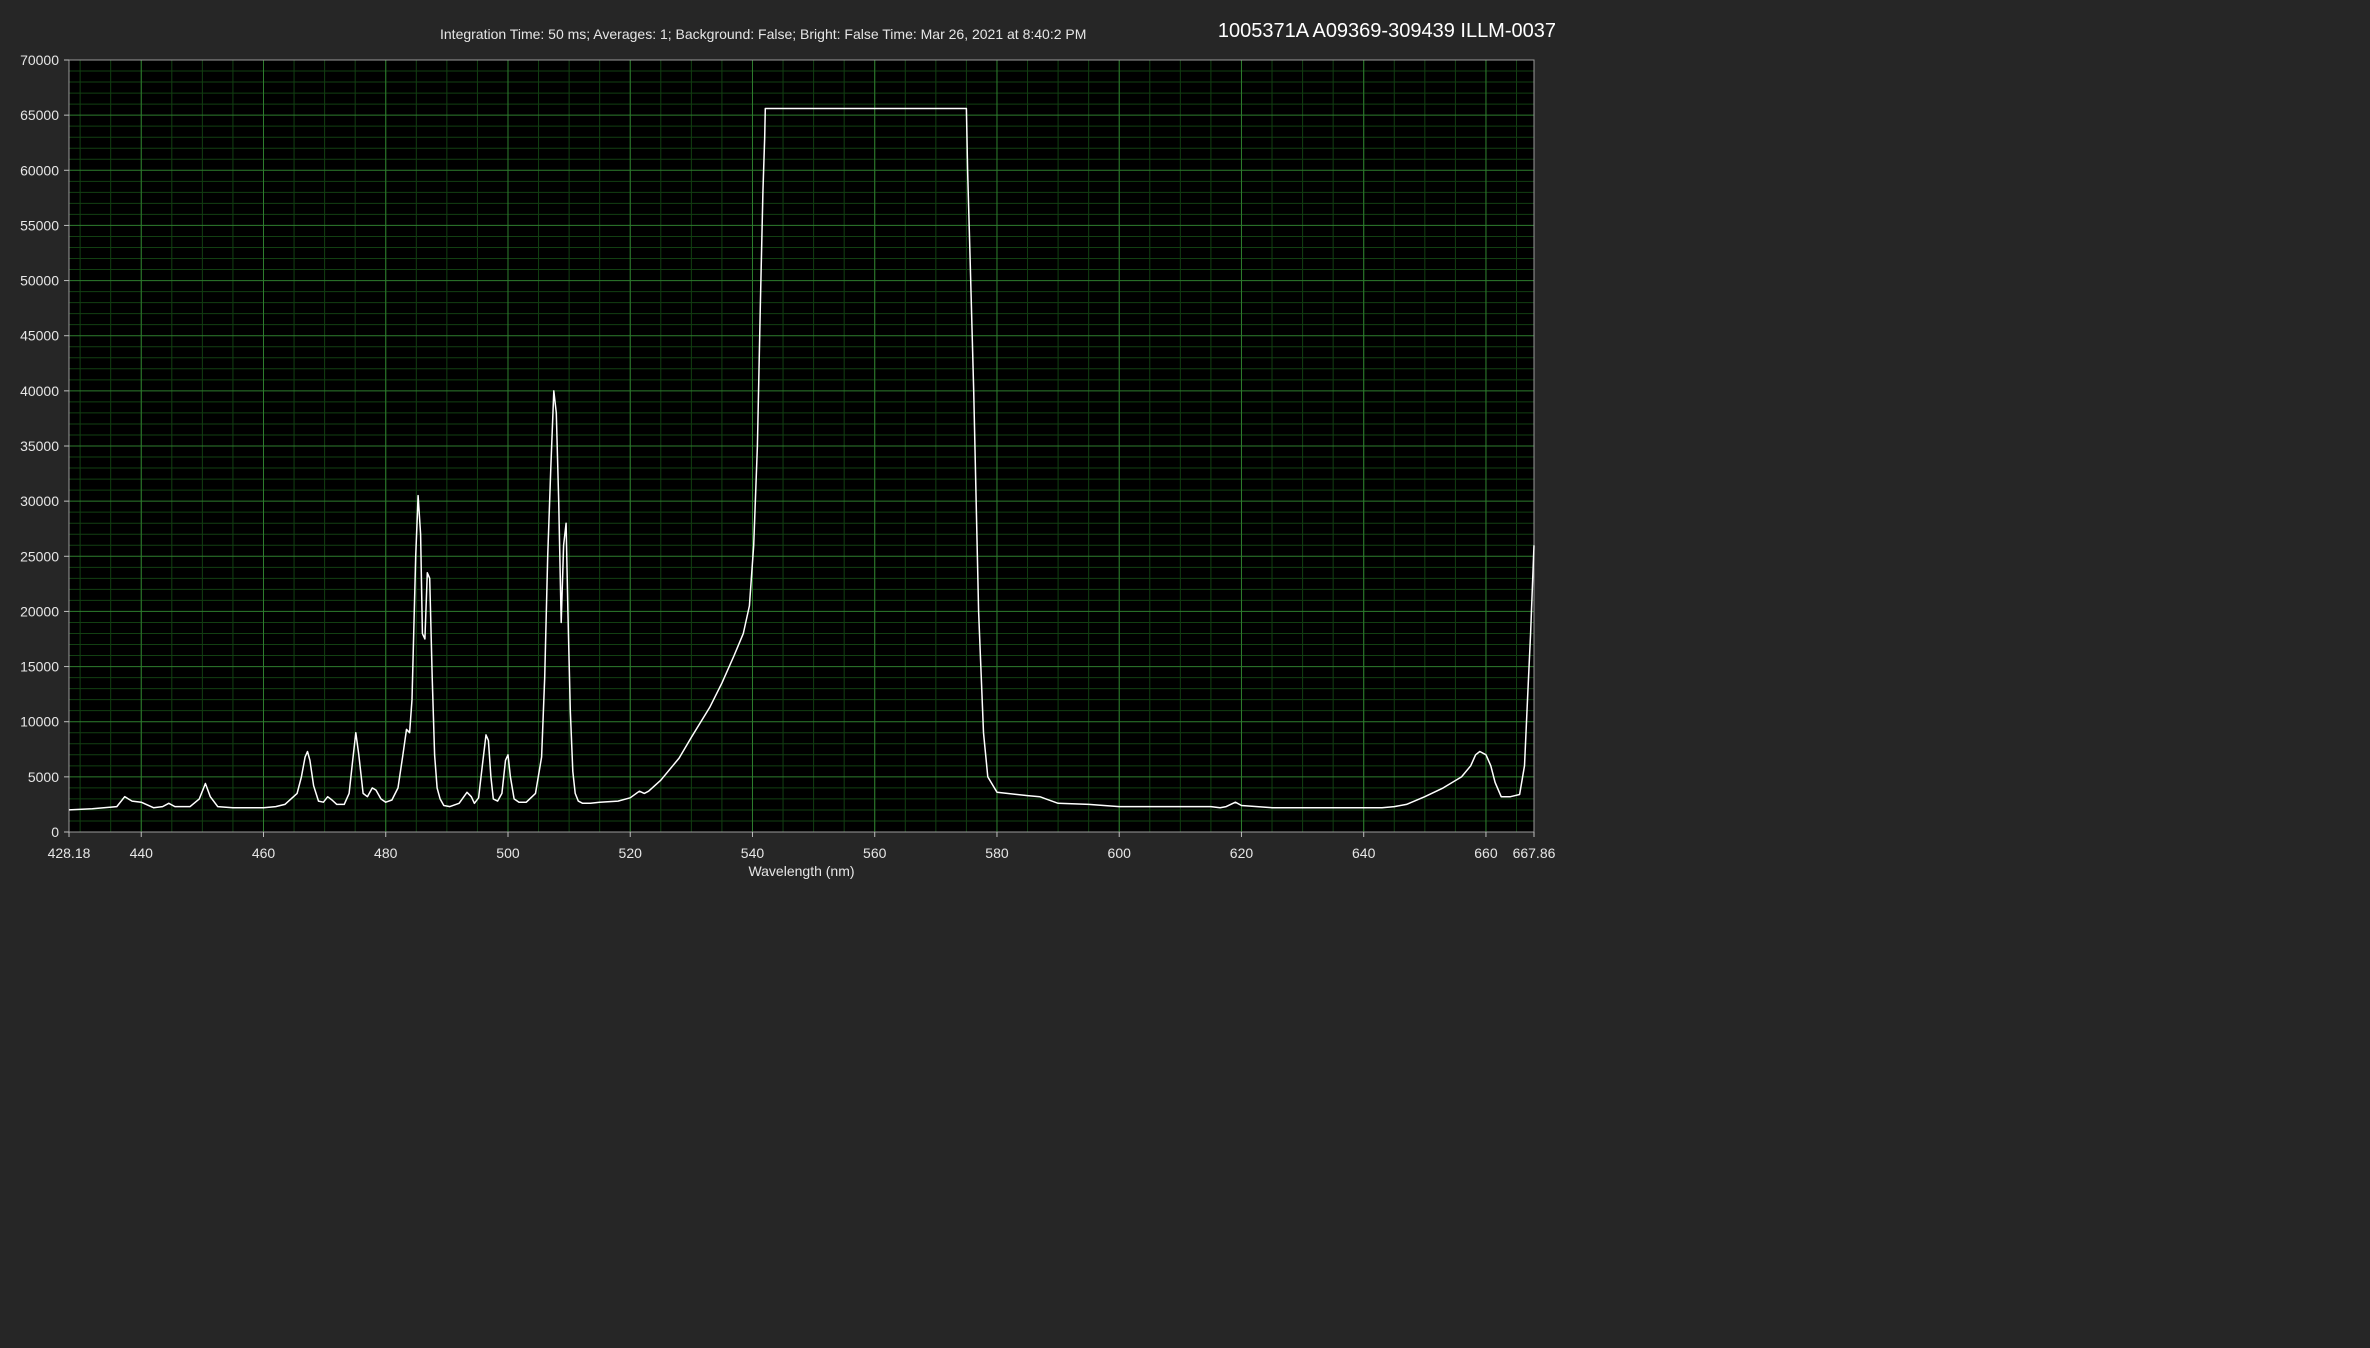 Image resolution: width=2370 pixels, height=1348 pixels. What do you see at coordinates (39, 281) in the screenshot?
I see `y-tick-label: 50000` at bounding box center [39, 281].